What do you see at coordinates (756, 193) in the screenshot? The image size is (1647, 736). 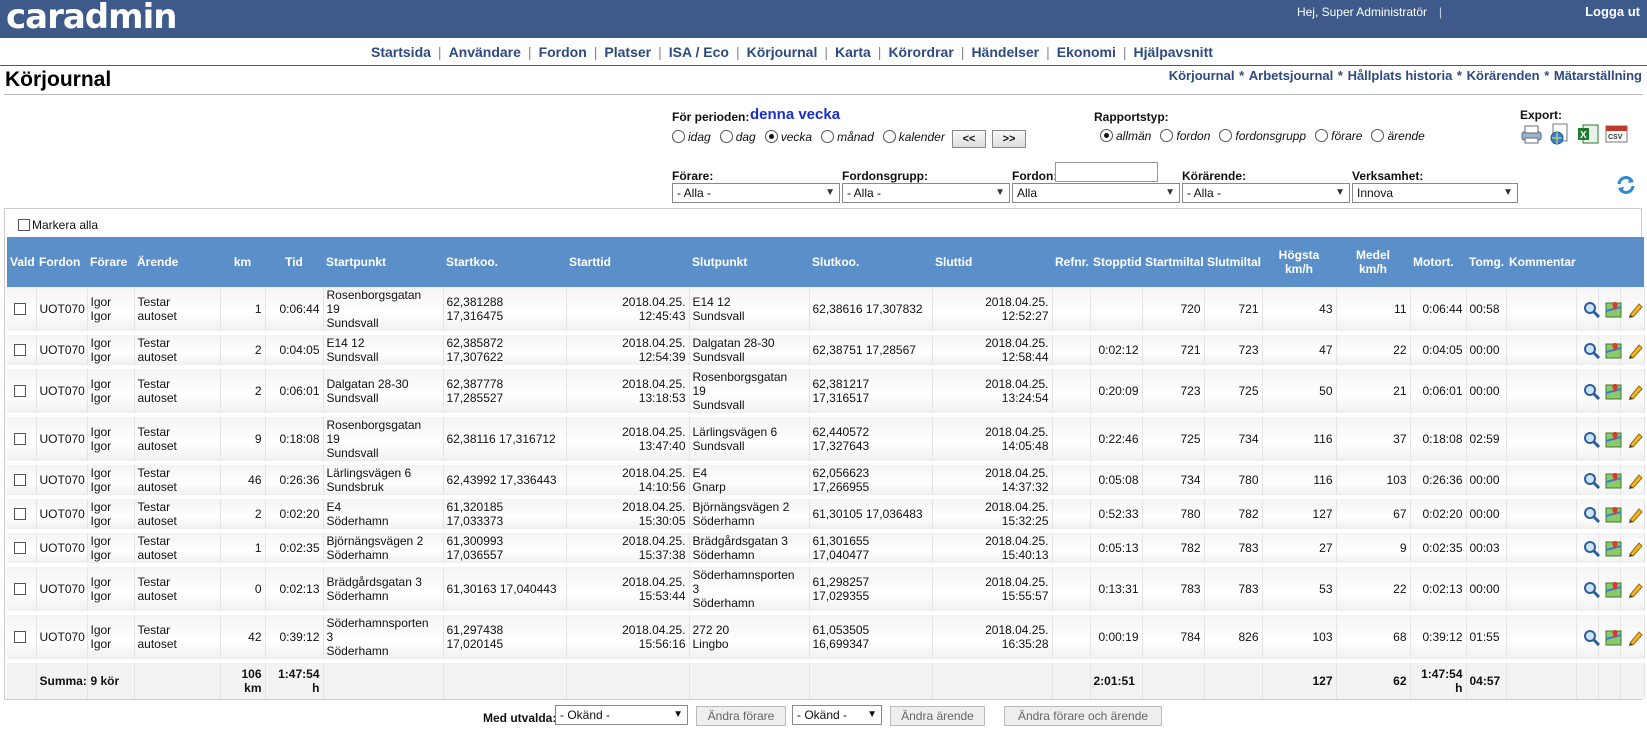 I see `driver-filter-select: - Alla - ▼` at bounding box center [756, 193].